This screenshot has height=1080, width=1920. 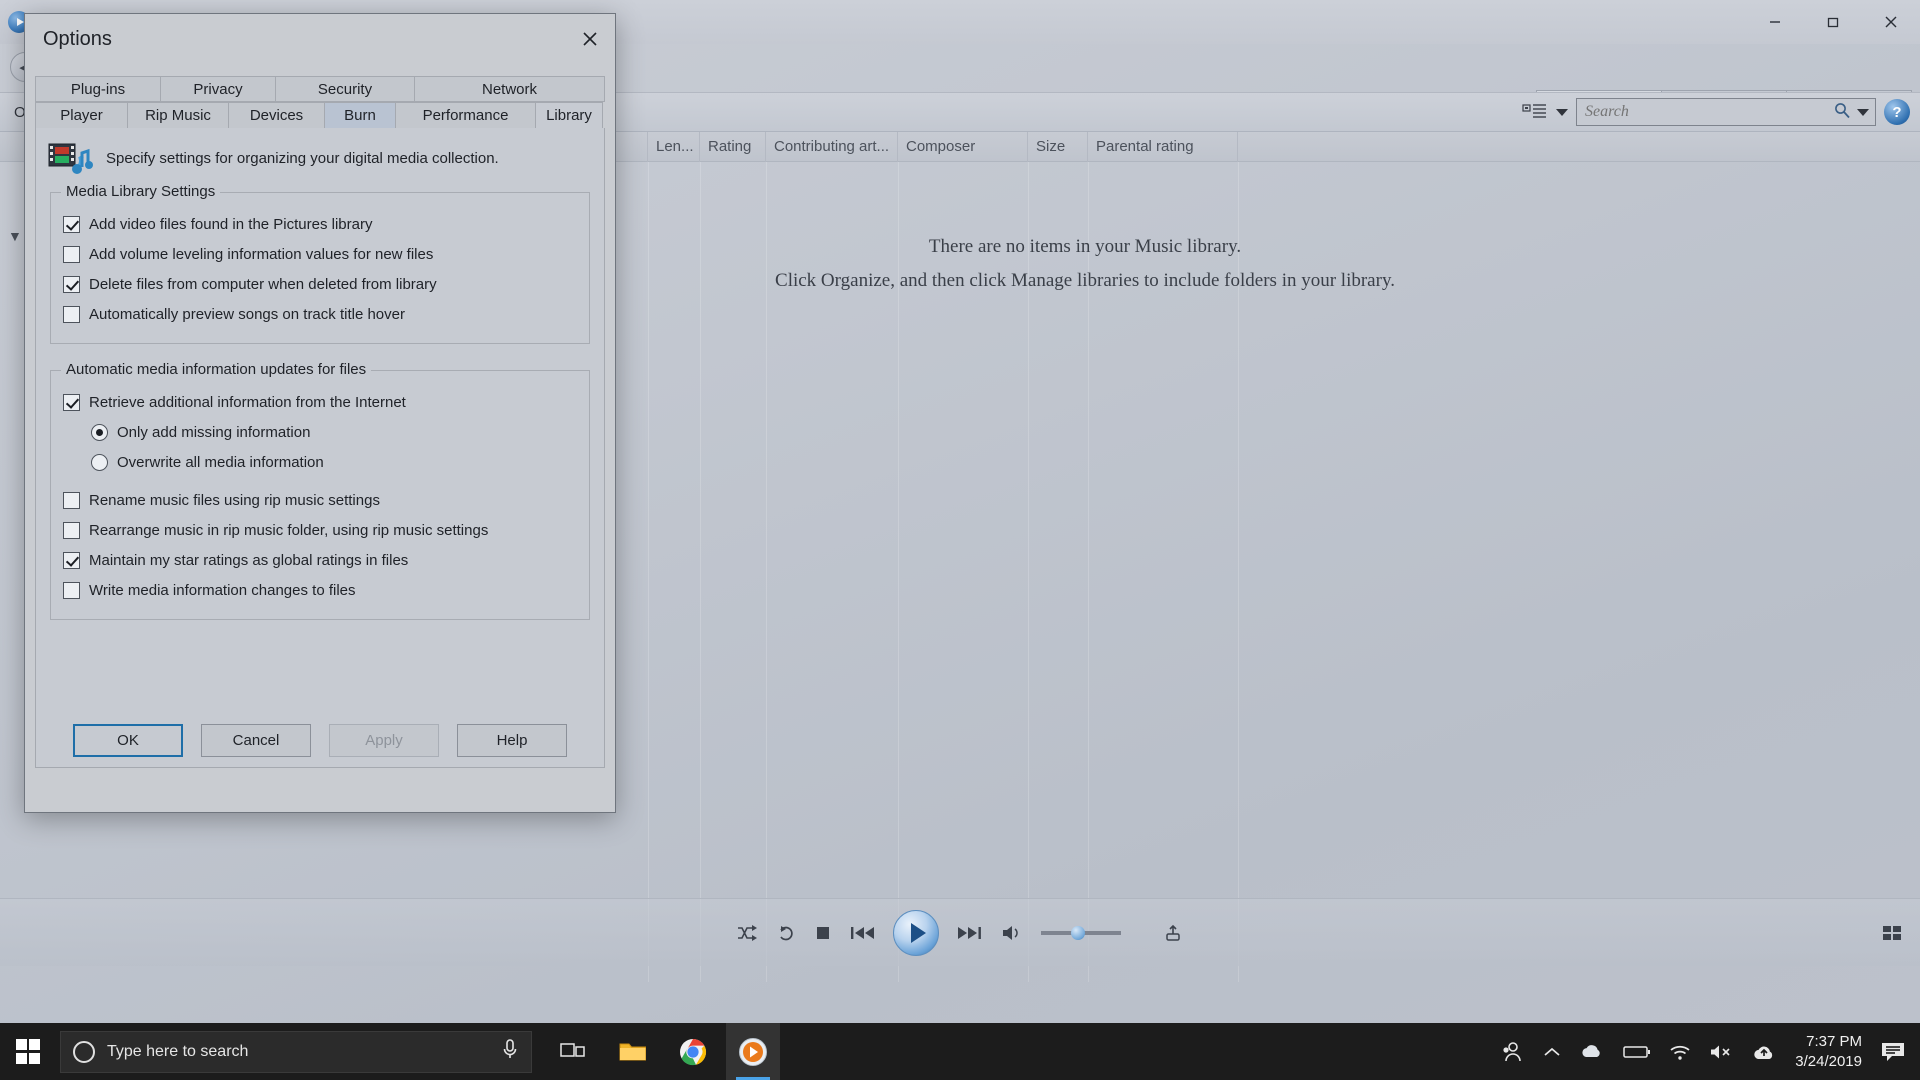 What do you see at coordinates (71, 590) in the screenshot?
I see `checkbox-write-media-info-changes` at bounding box center [71, 590].